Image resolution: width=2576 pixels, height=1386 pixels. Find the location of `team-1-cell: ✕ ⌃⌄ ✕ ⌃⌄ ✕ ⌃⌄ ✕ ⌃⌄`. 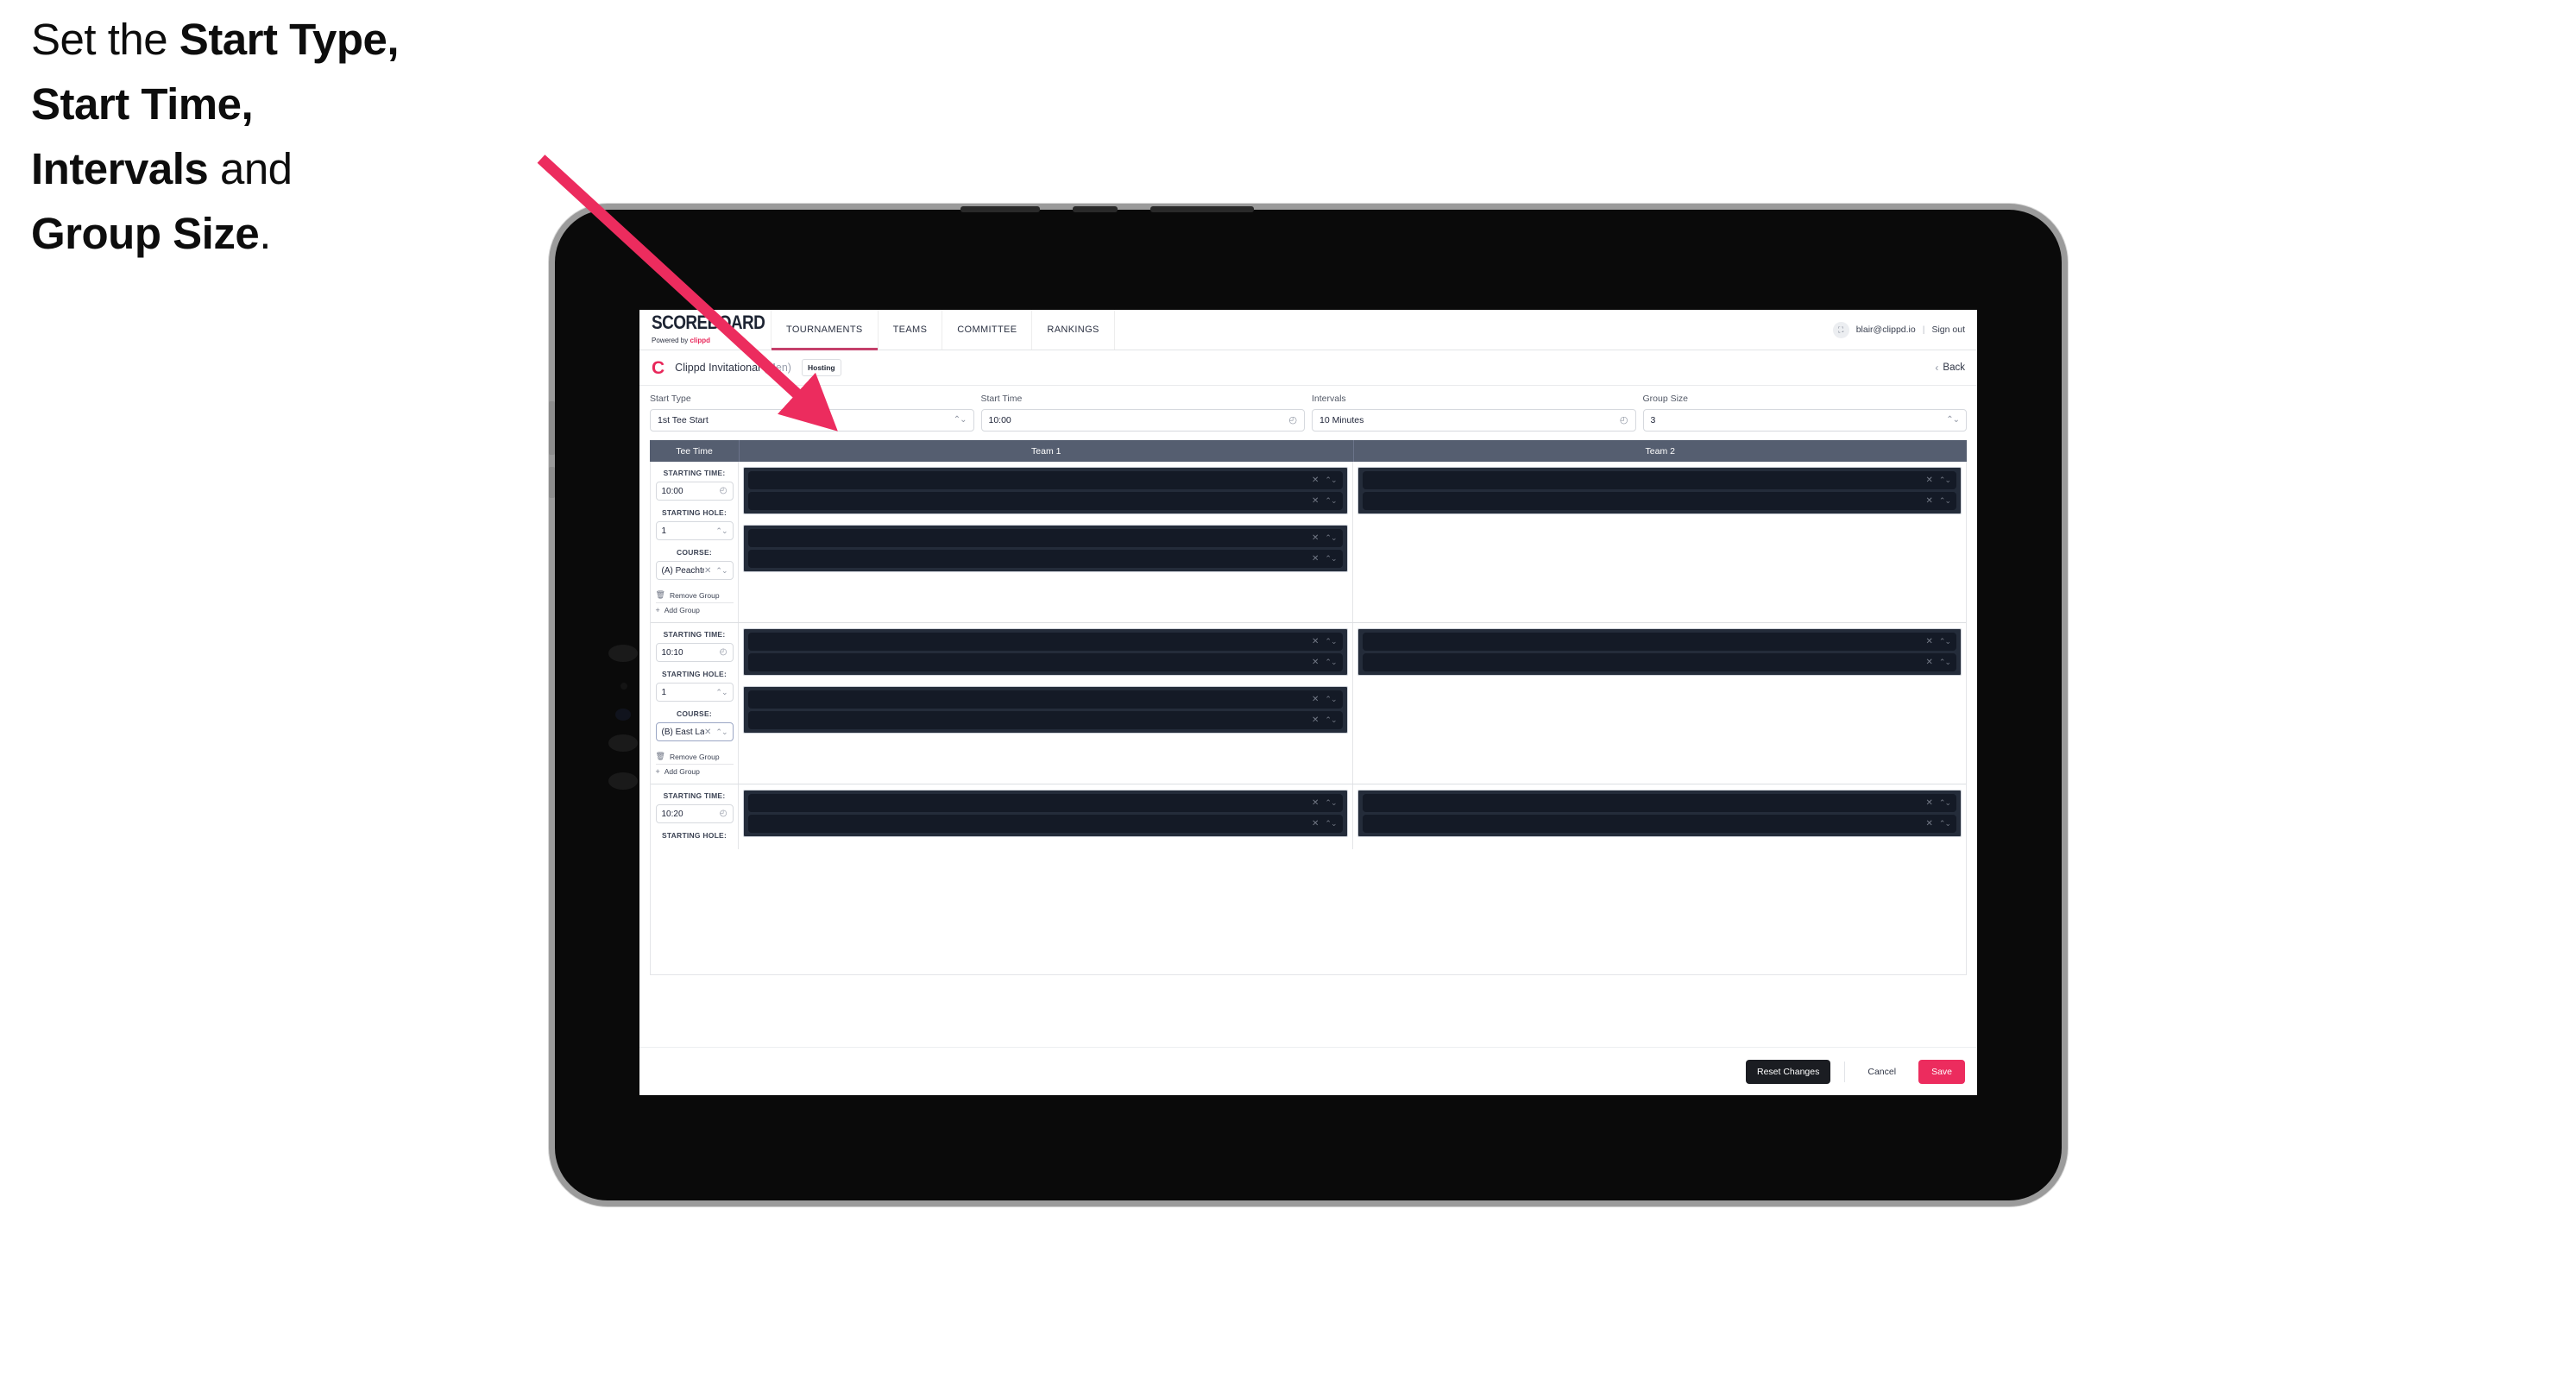

team-1-cell: ✕ ⌃⌄ ✕ ⌃⌄ ✕ ⌃⌄ ✕ ⌃⌄ is located at coordinates (1046, 542).